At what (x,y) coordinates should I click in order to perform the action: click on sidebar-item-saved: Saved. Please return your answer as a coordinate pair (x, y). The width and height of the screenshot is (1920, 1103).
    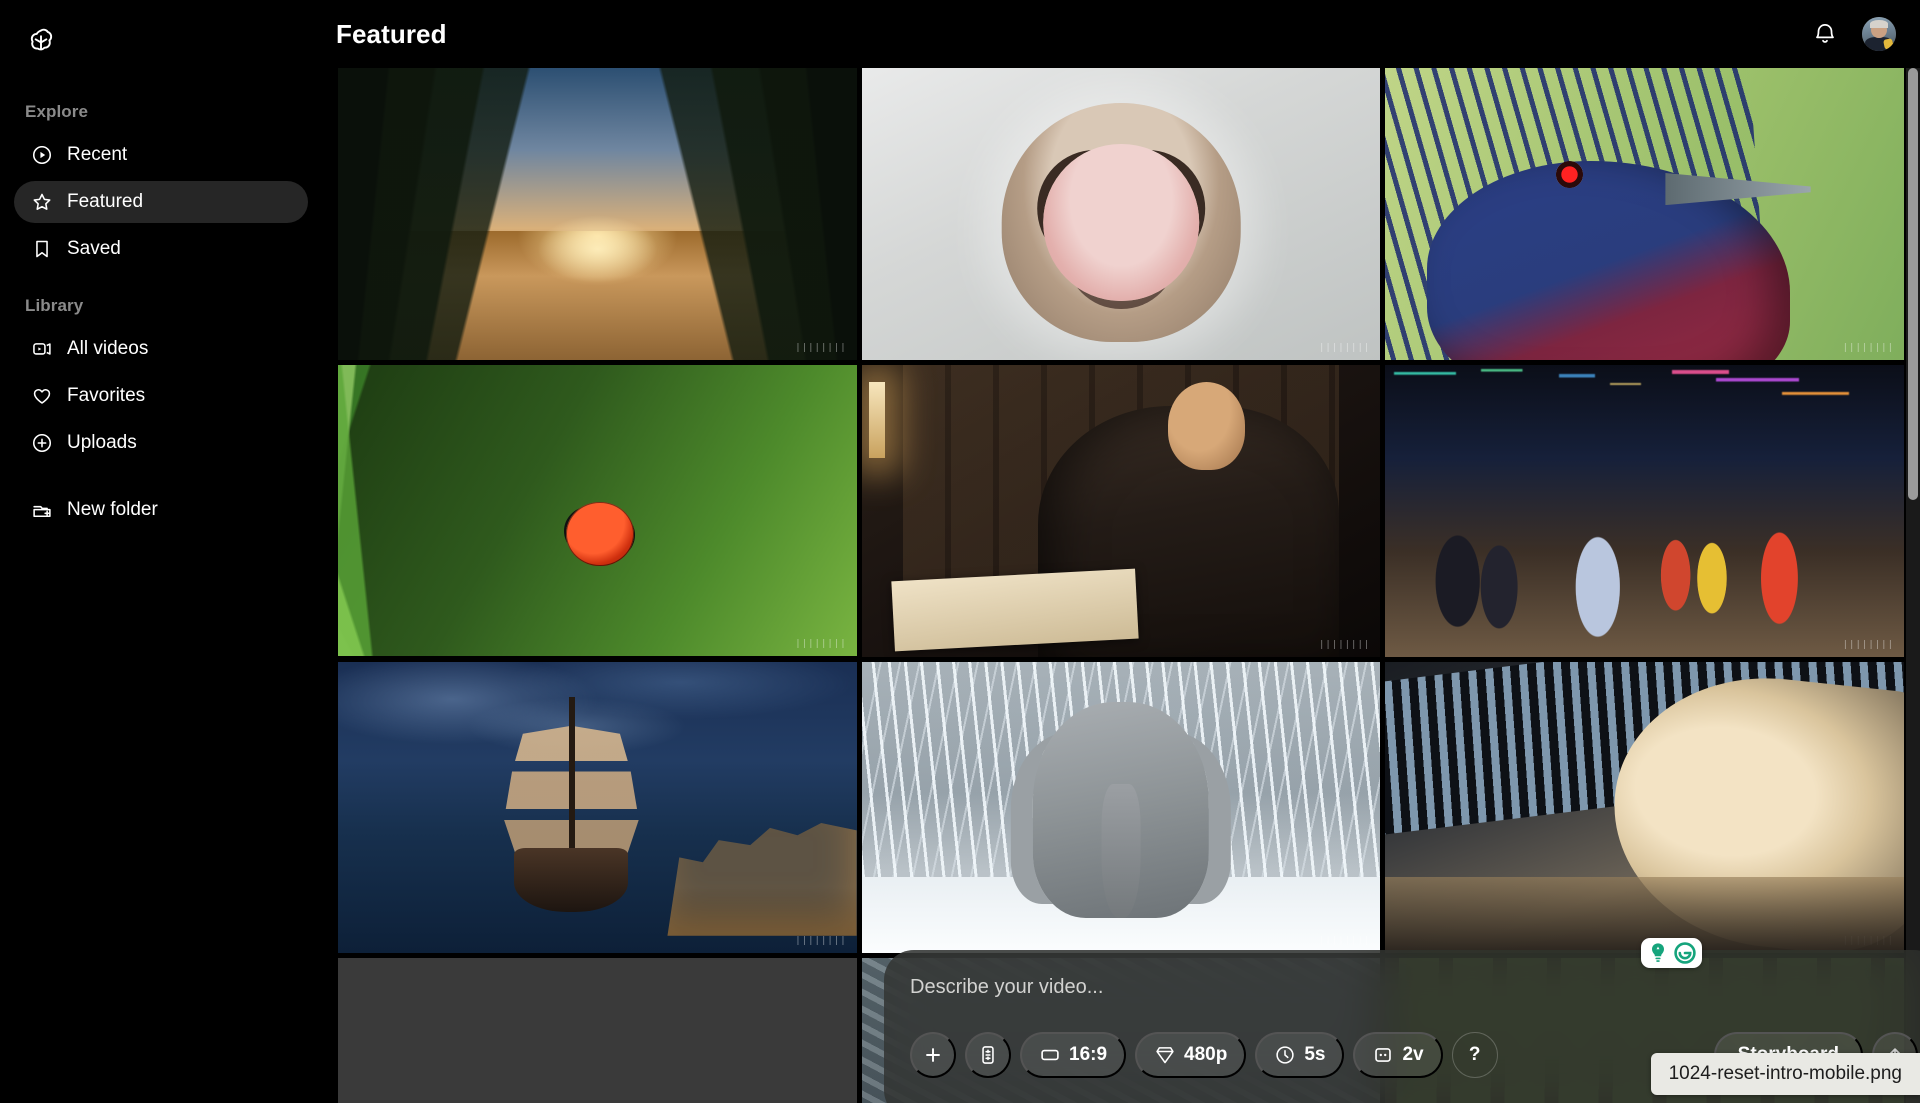
    Looking at the image, I should click on (161, 249).